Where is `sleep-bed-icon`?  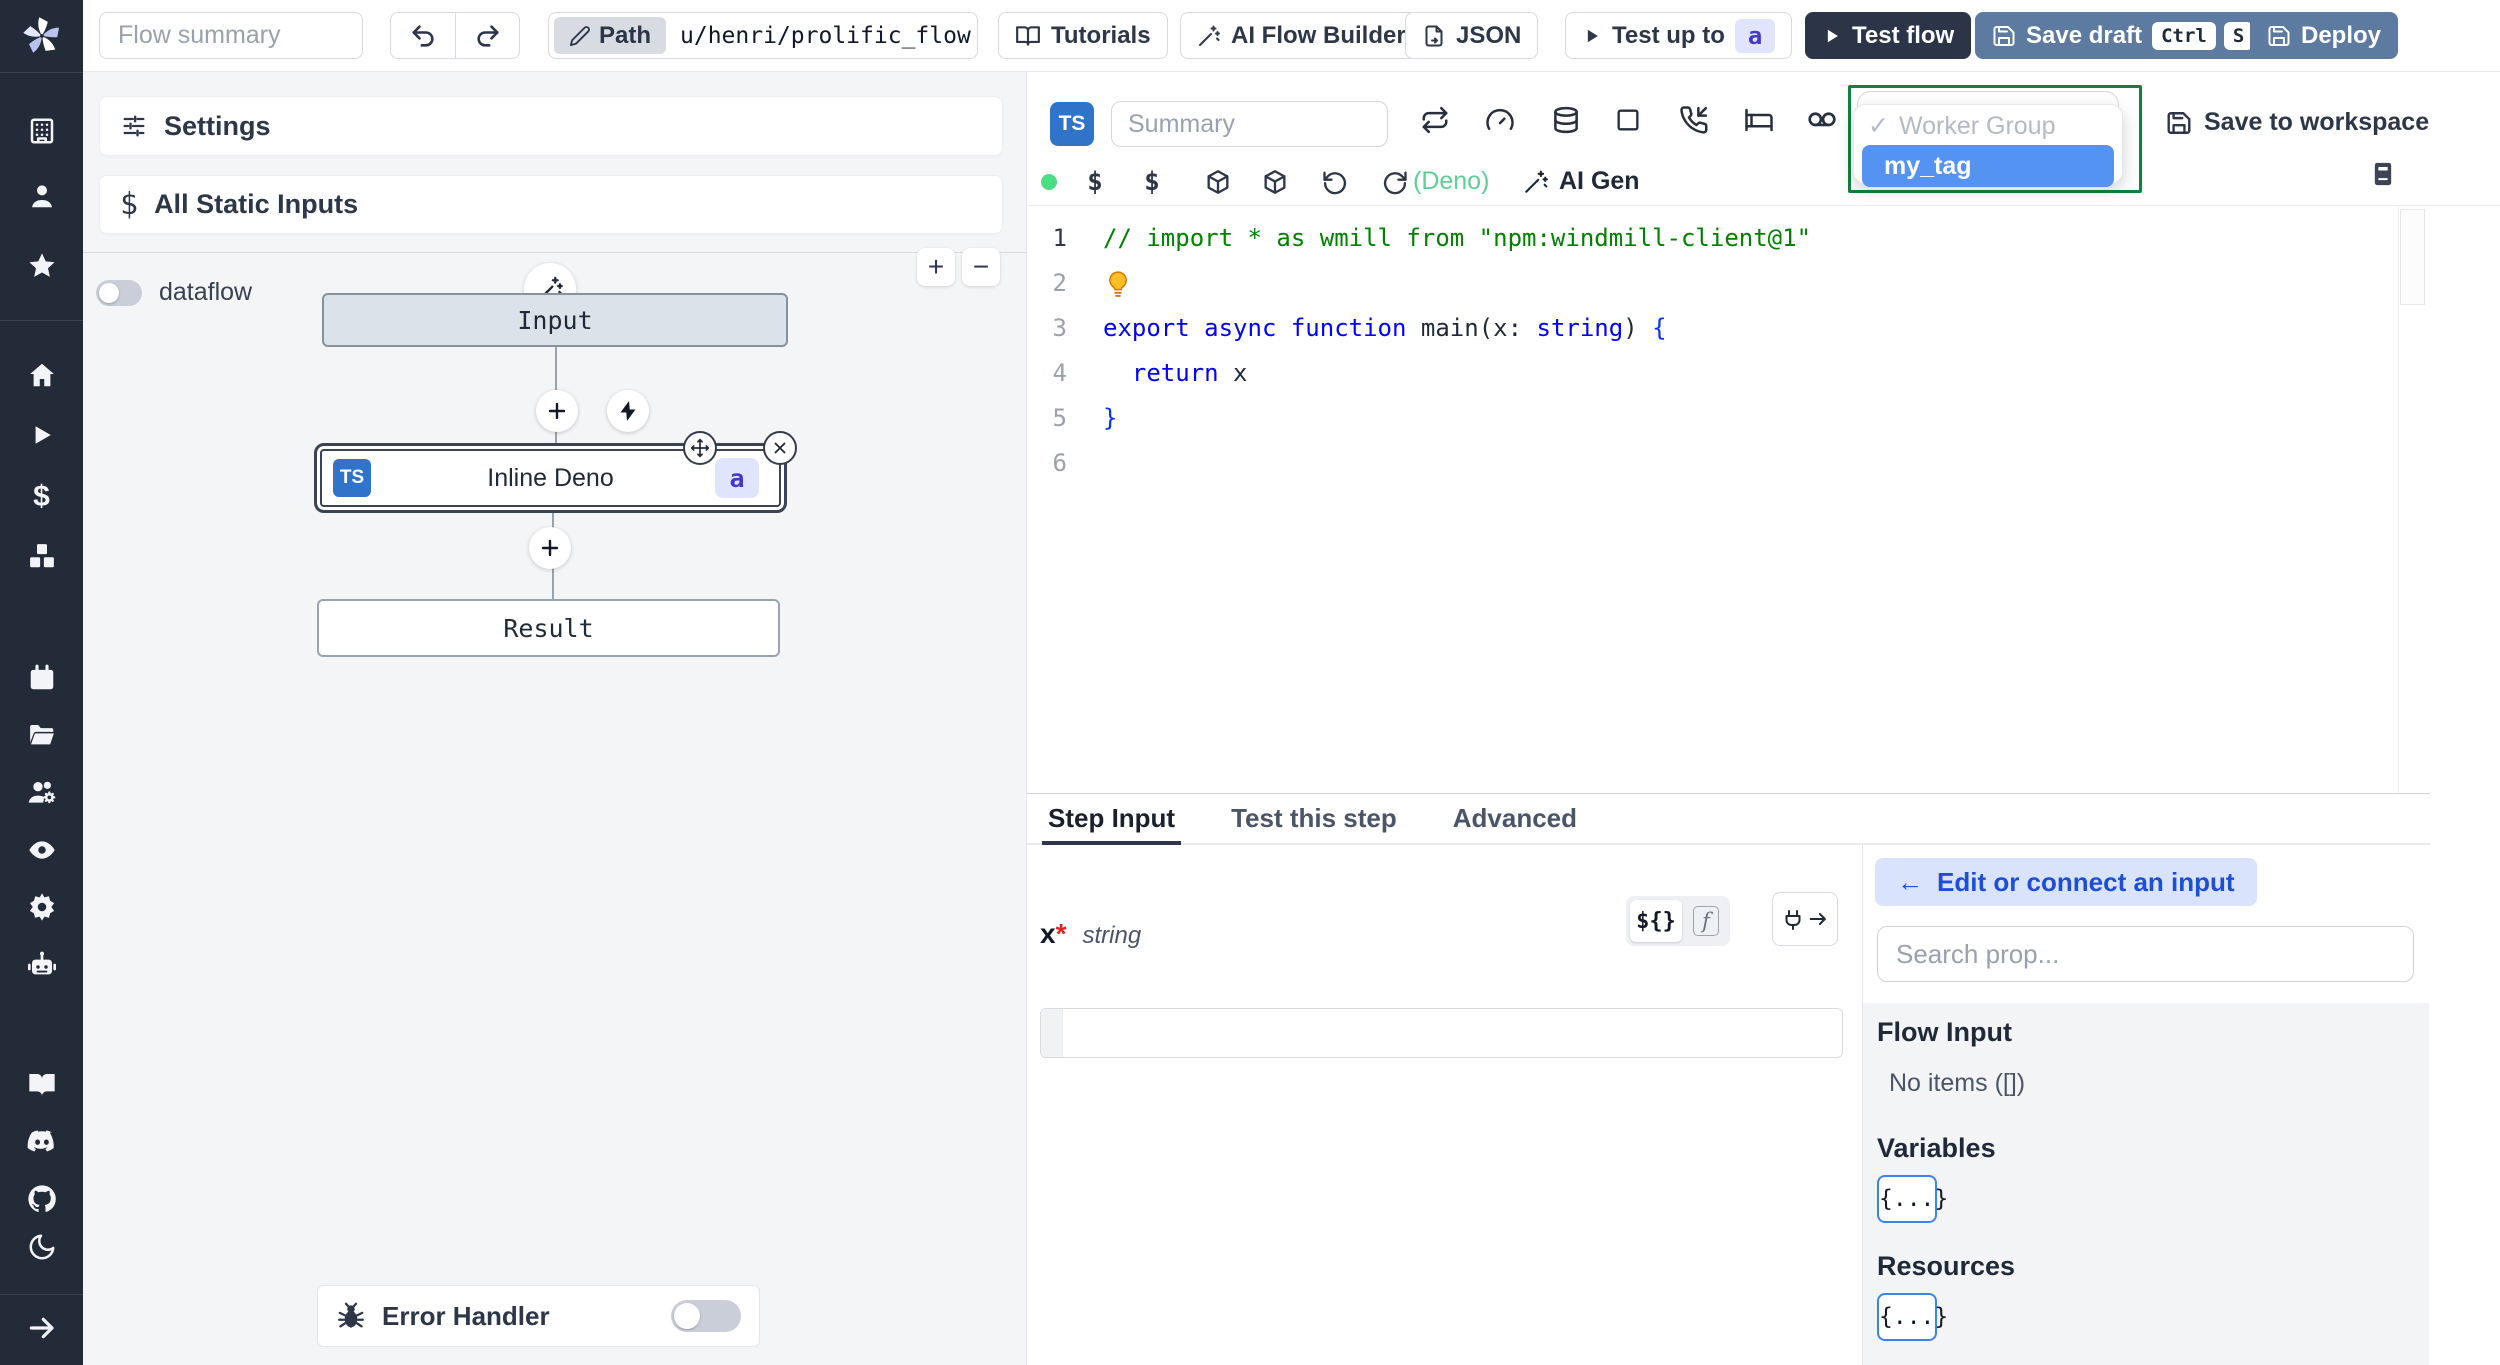
sleep-bed-icon is located at coordinates (1759, 120).